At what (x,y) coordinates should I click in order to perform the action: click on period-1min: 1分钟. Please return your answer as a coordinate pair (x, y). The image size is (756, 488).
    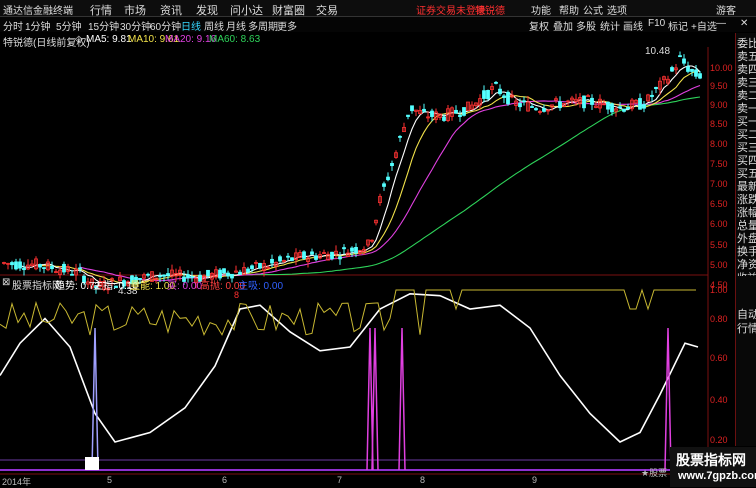
    Looking at the image, I should click on (38, 25).